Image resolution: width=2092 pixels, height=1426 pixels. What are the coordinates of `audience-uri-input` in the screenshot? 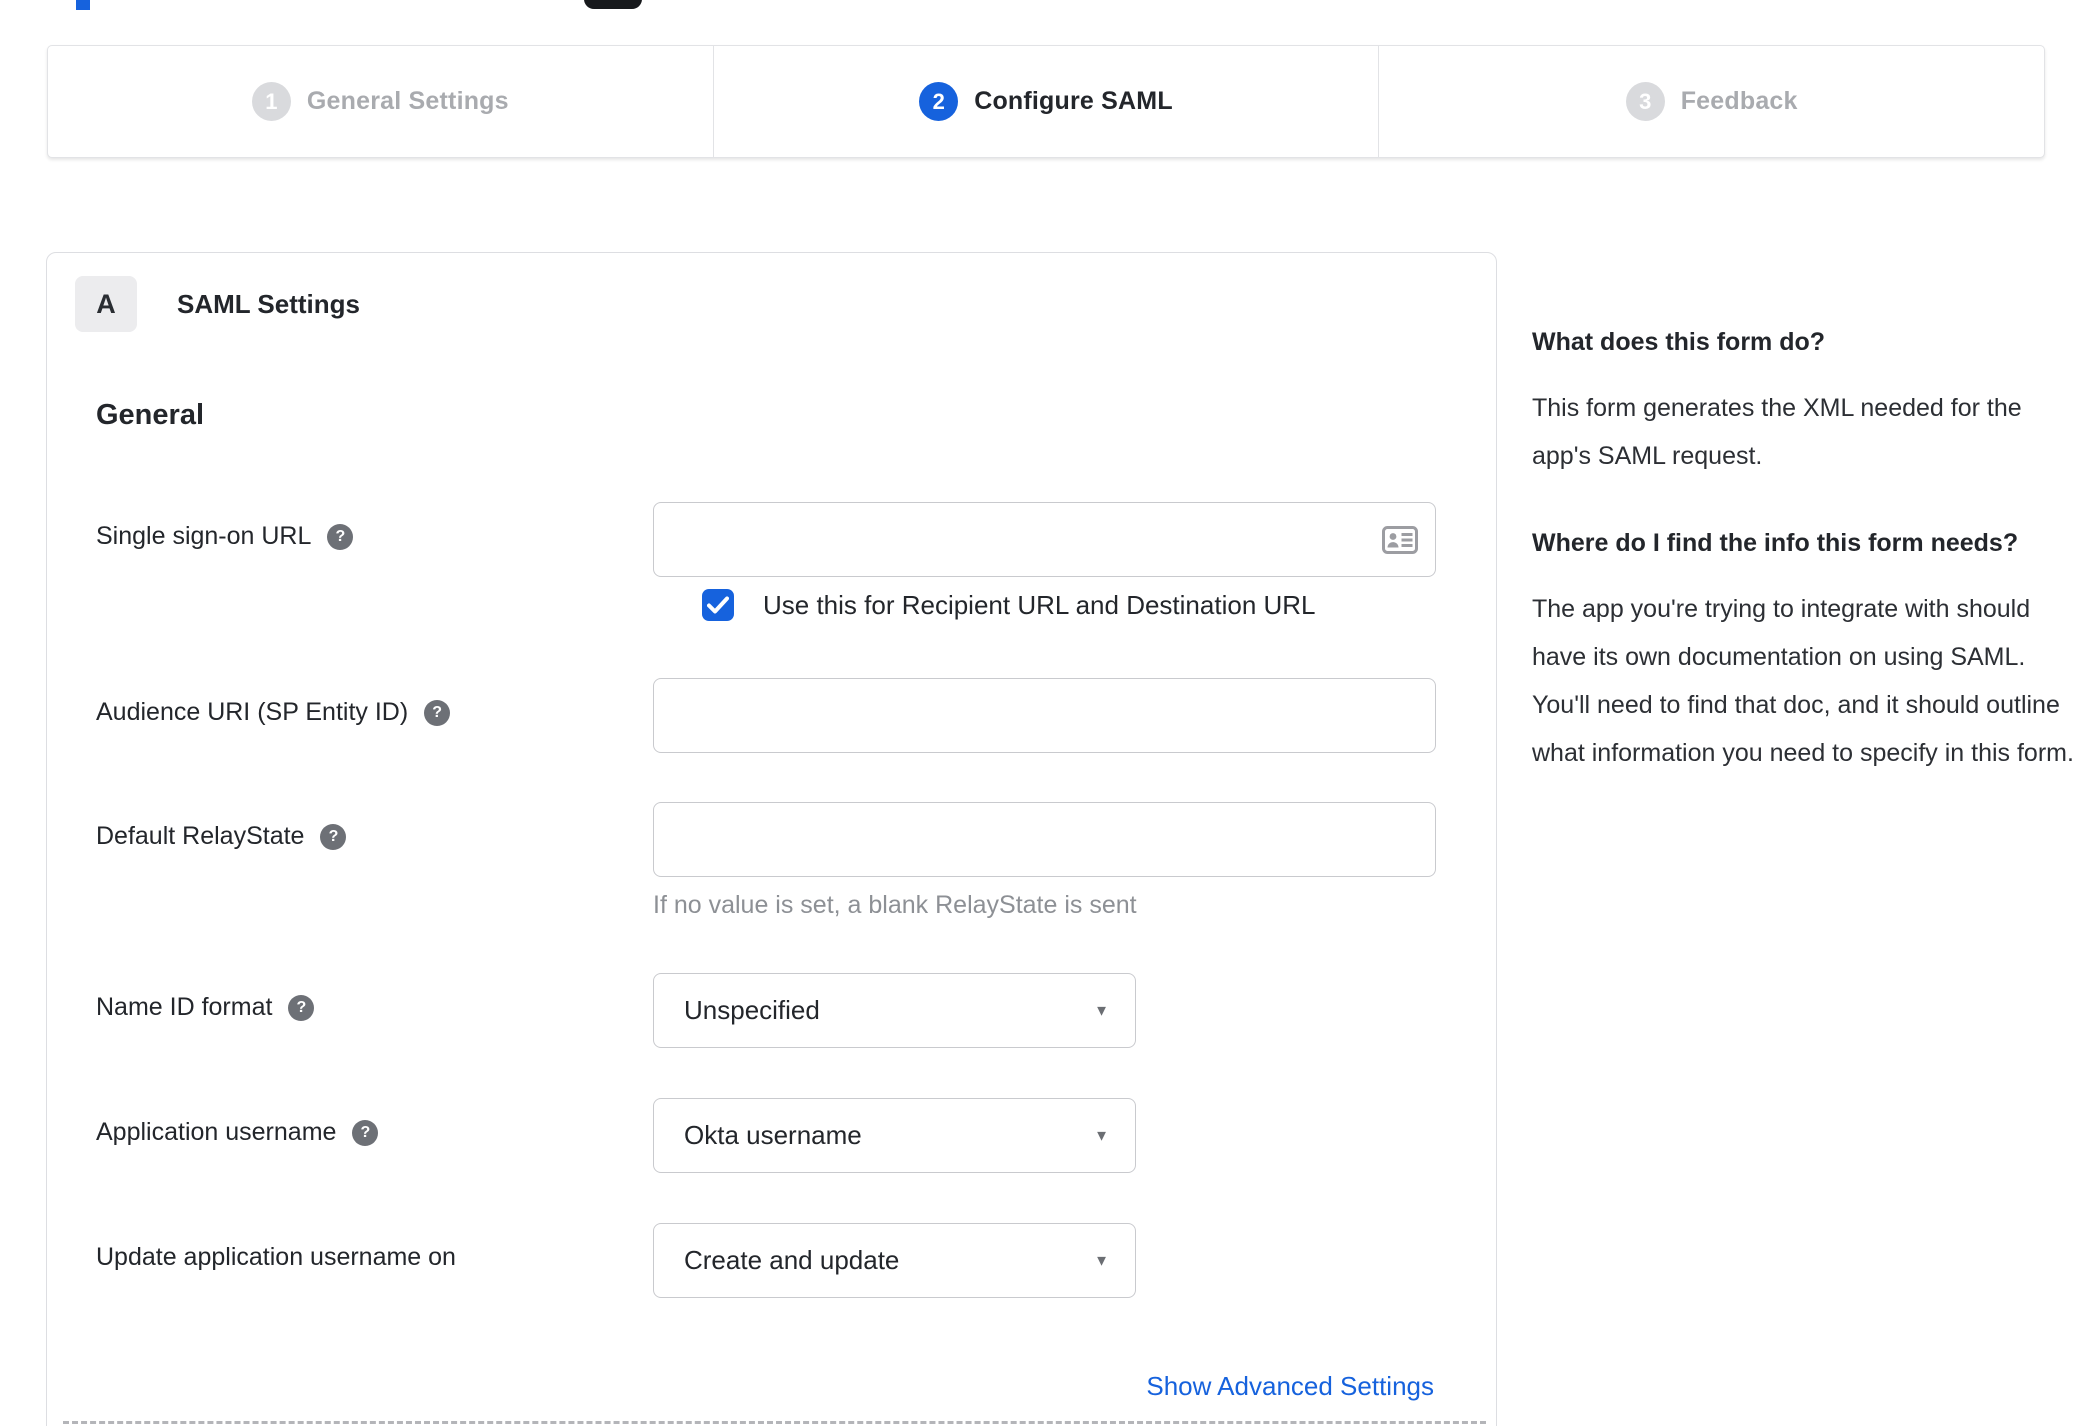 It's located at (1044, 715).